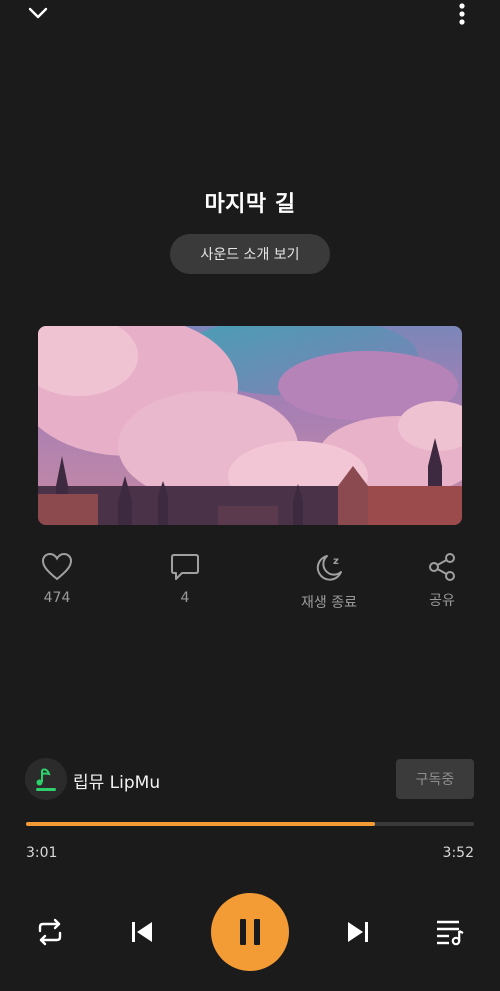 This screenshot has height=991, width=500. I want to click on comment-action: 4, so click(185, 579).